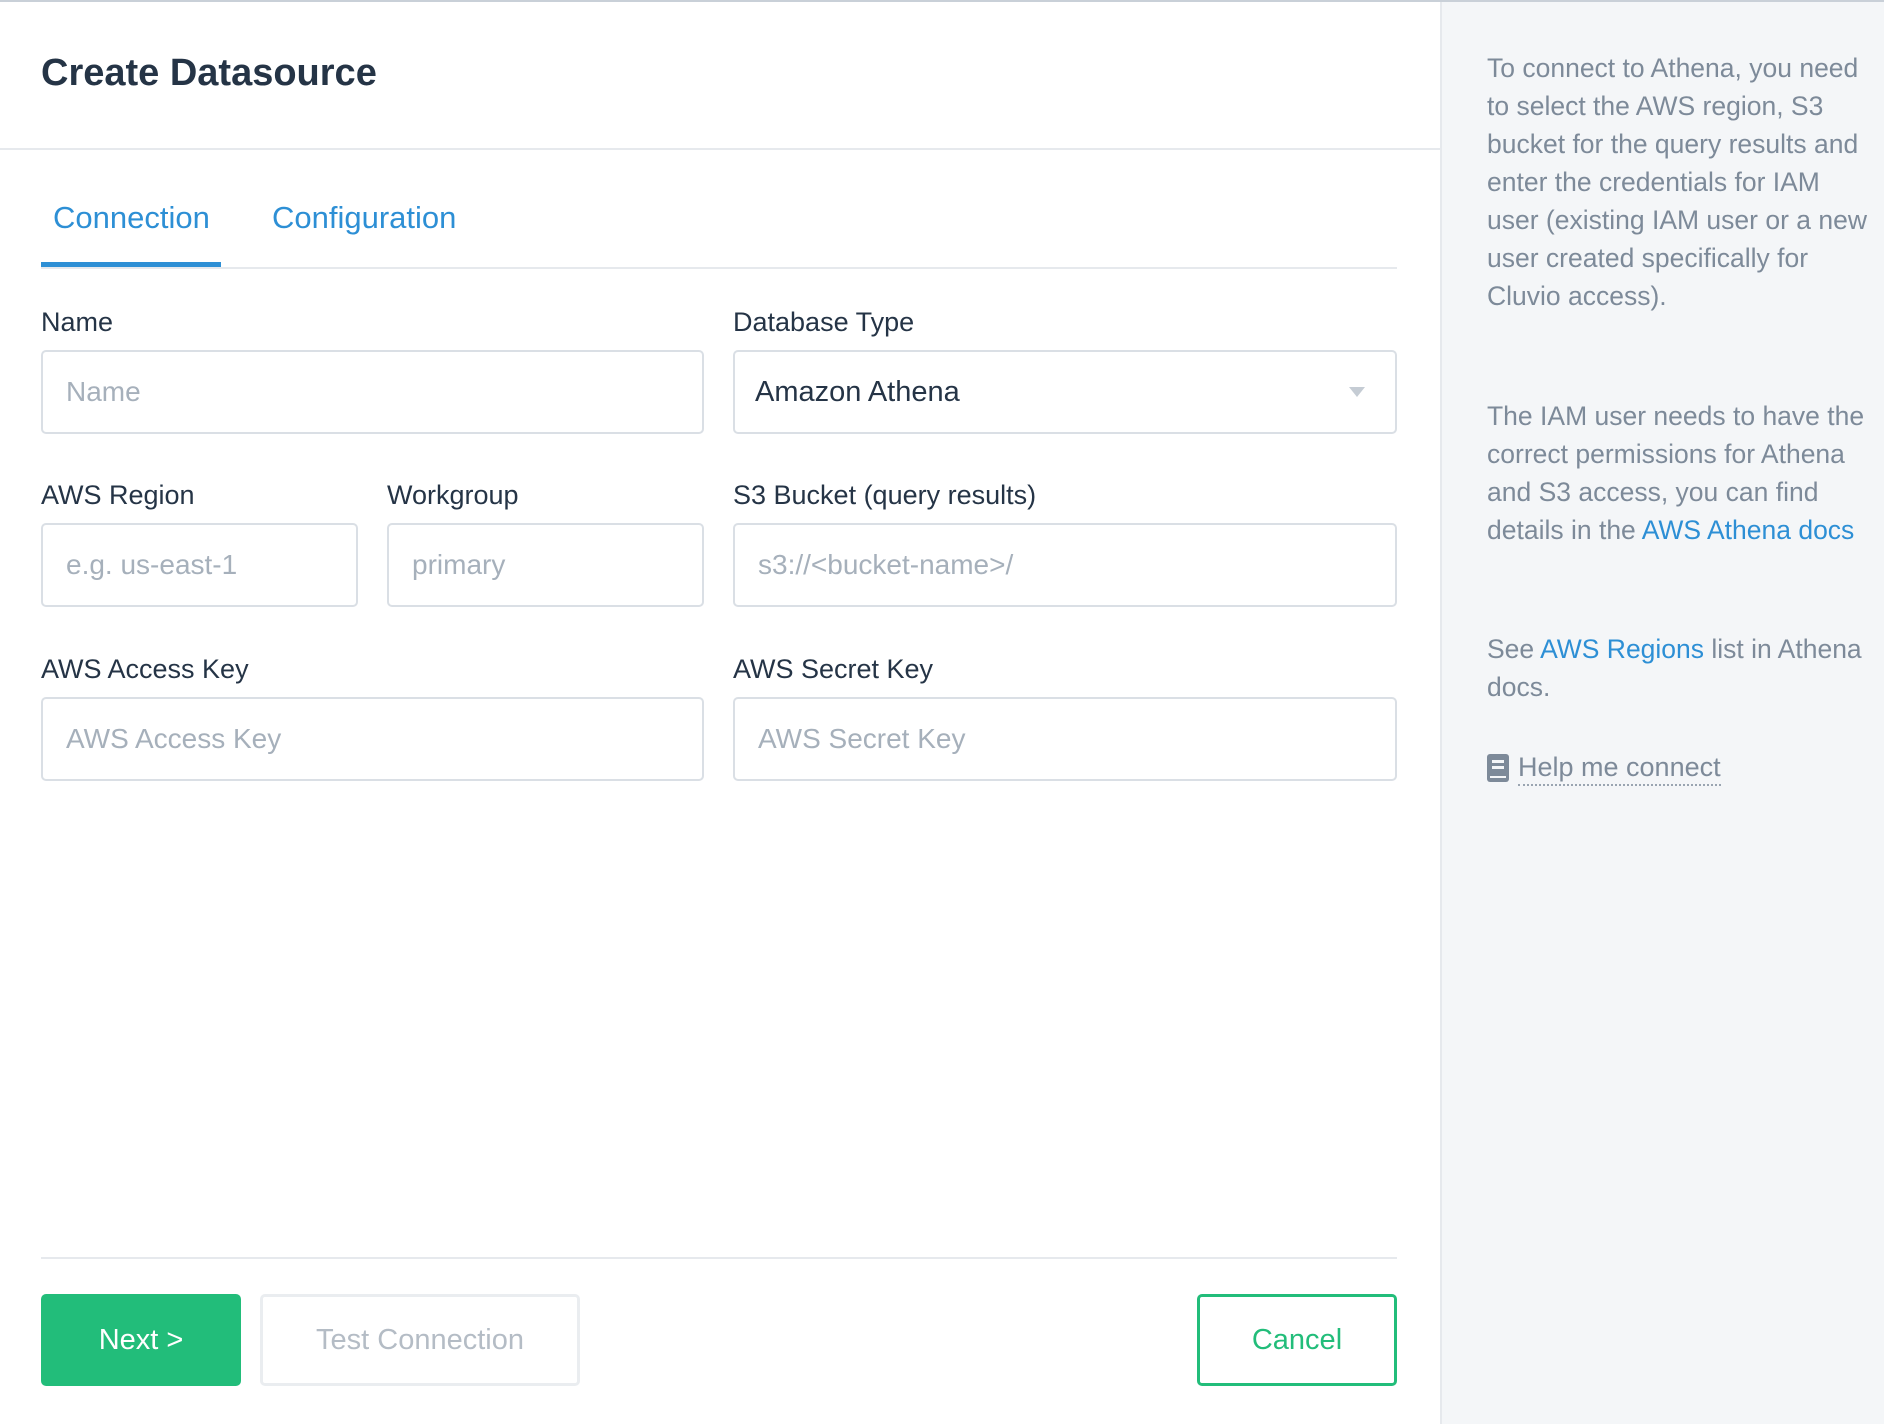 The image size is (1884, 1424). I want to click on aws-athena-docs-link: AWS Athena docs, so click(1748, 530).